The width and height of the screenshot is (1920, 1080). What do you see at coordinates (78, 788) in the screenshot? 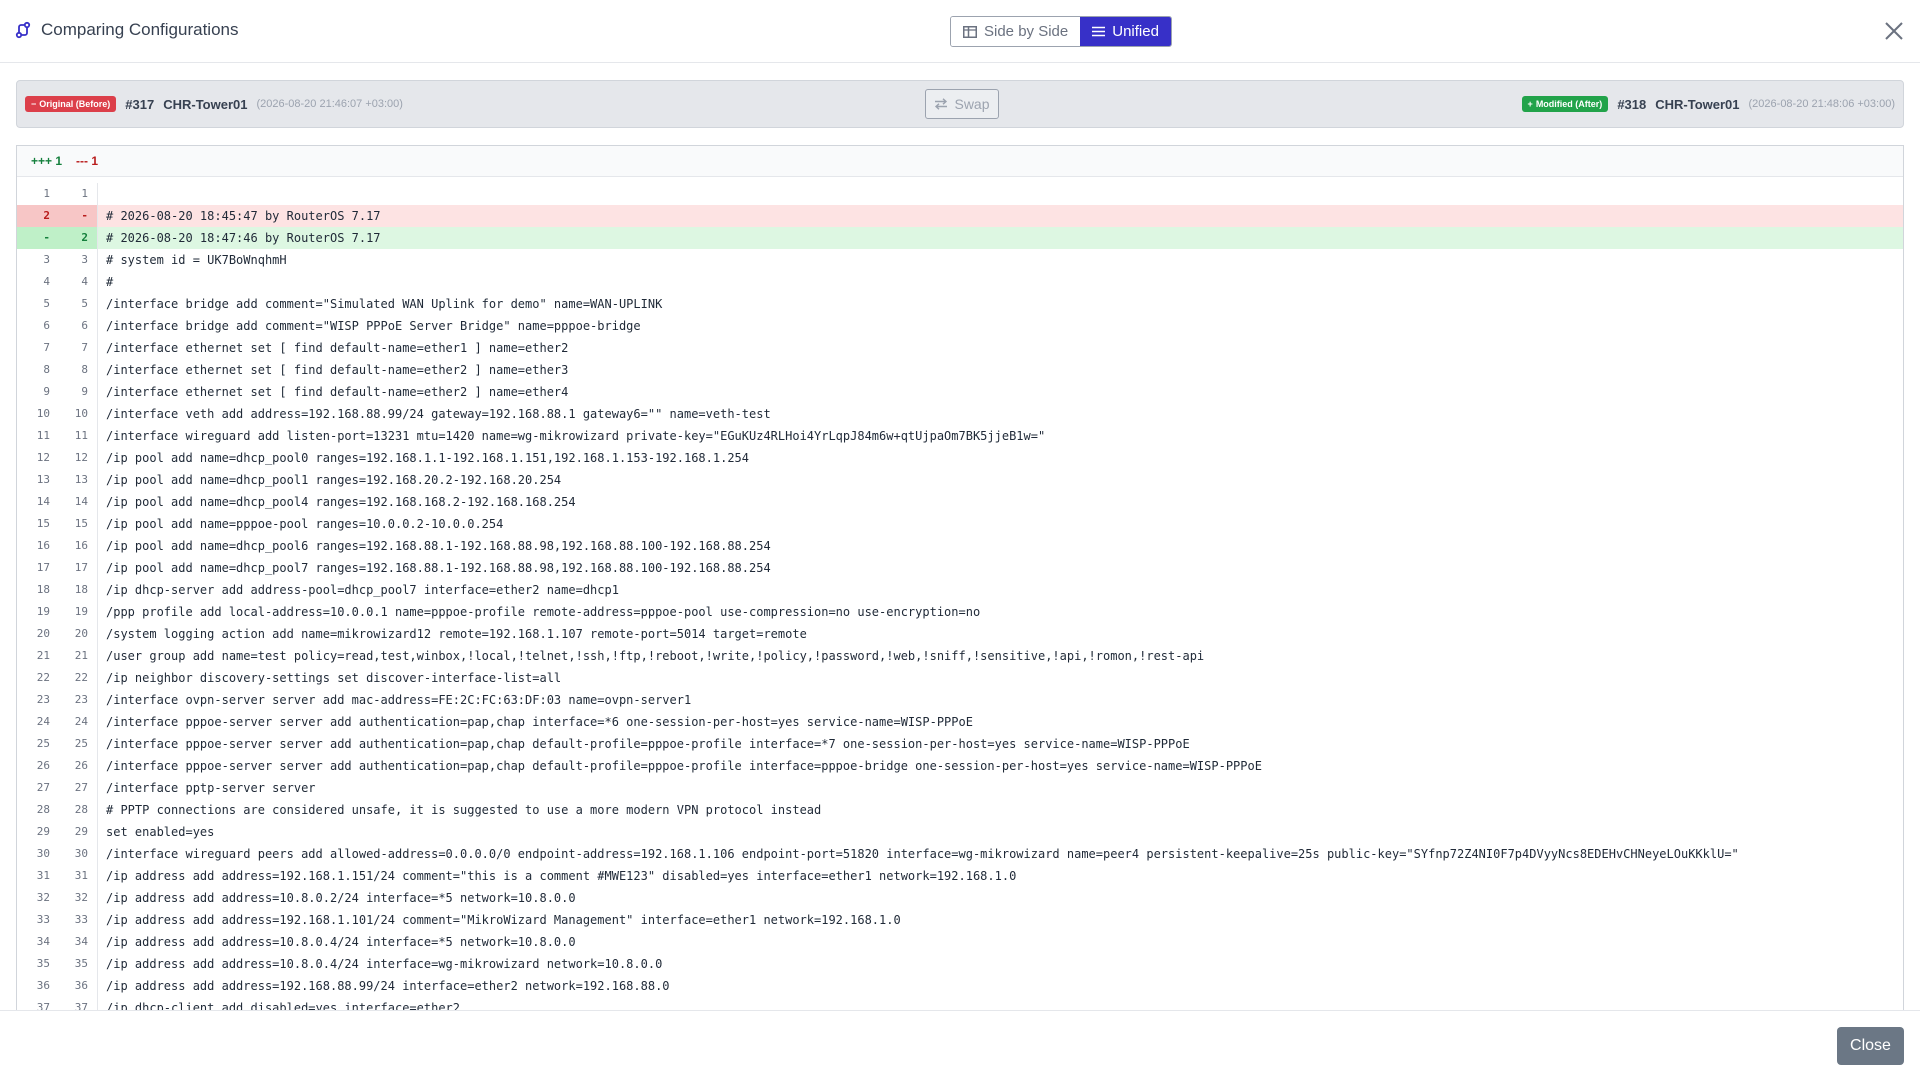
I see `new-line-number: 27` at bounding box center [78, 788].